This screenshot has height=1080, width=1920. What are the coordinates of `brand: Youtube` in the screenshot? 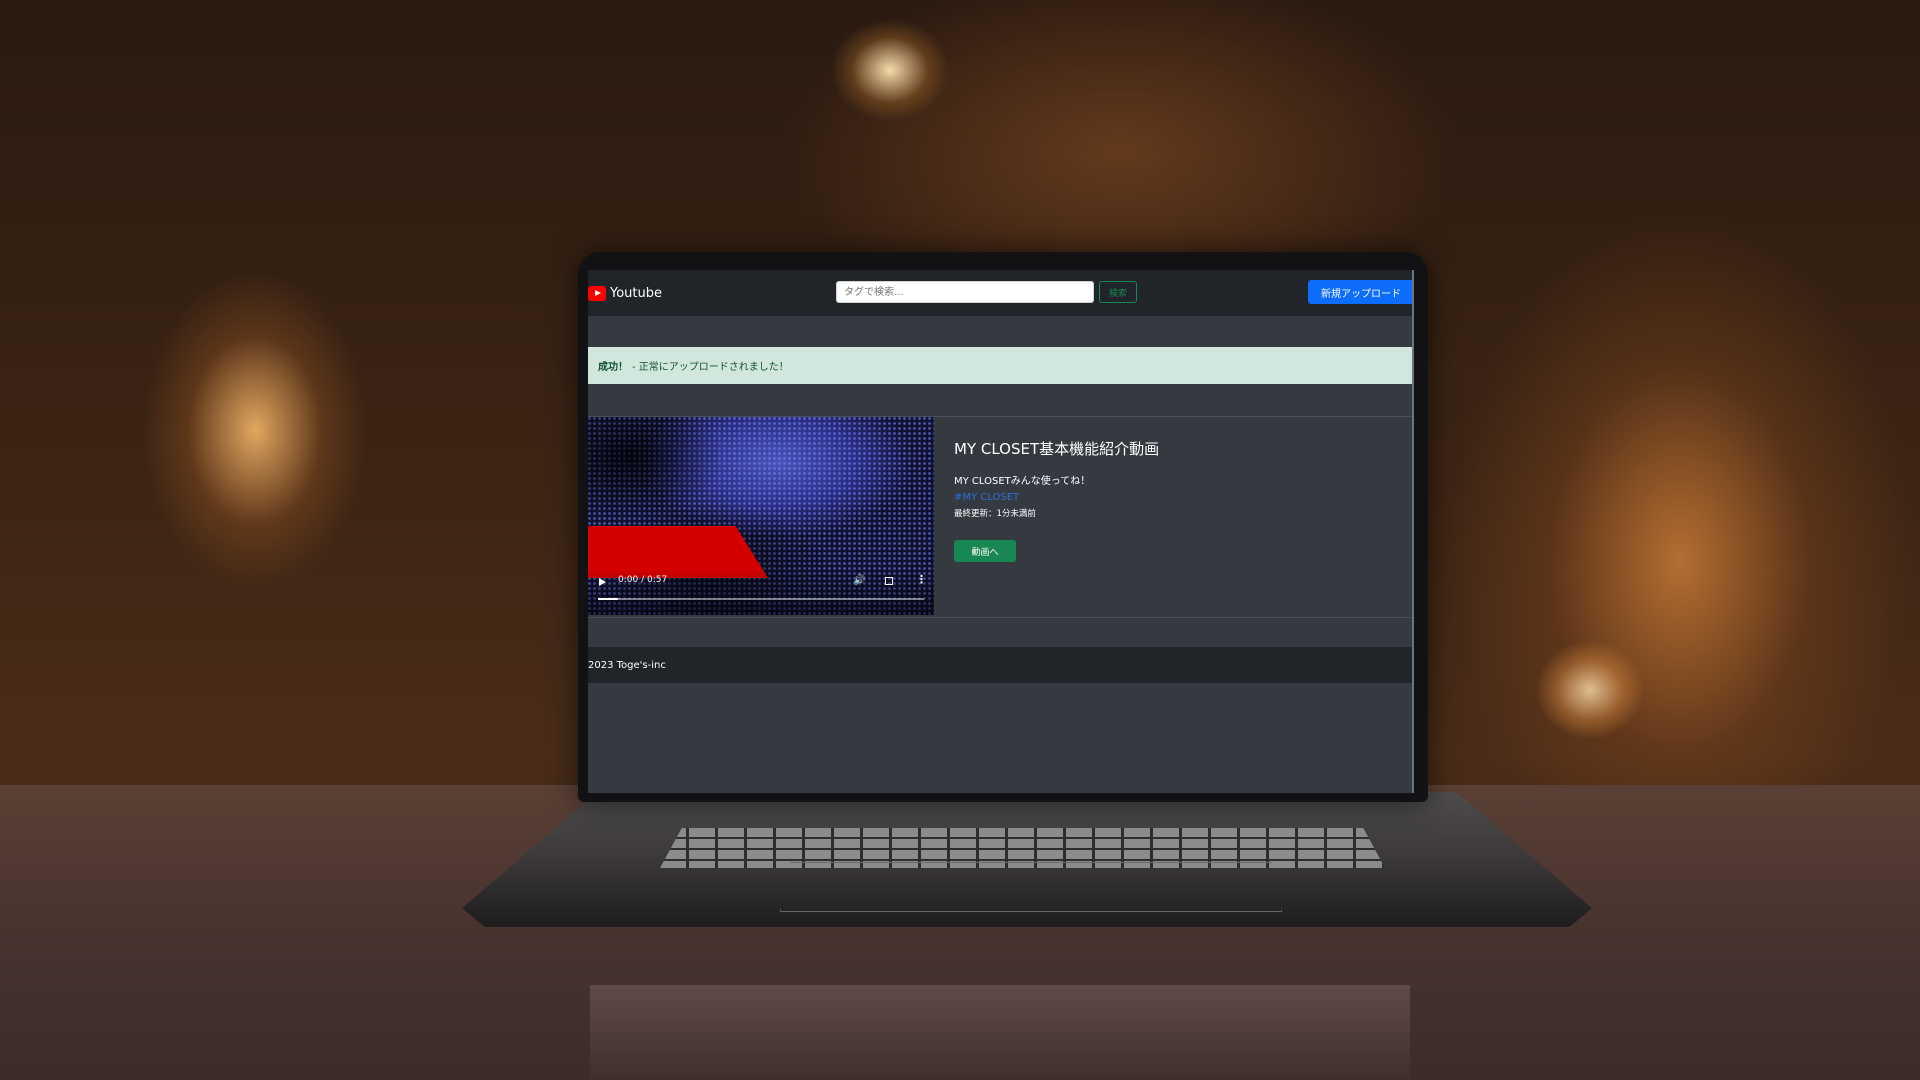 It's located at (625, 293).